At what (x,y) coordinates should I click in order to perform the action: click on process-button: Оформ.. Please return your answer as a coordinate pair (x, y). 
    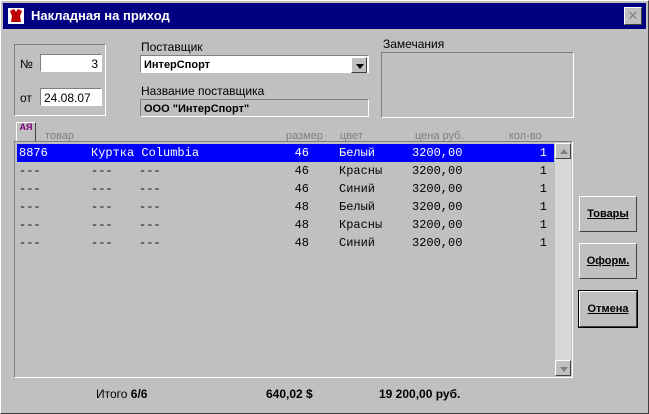
    Looking at the image, I should click on (608, 261).